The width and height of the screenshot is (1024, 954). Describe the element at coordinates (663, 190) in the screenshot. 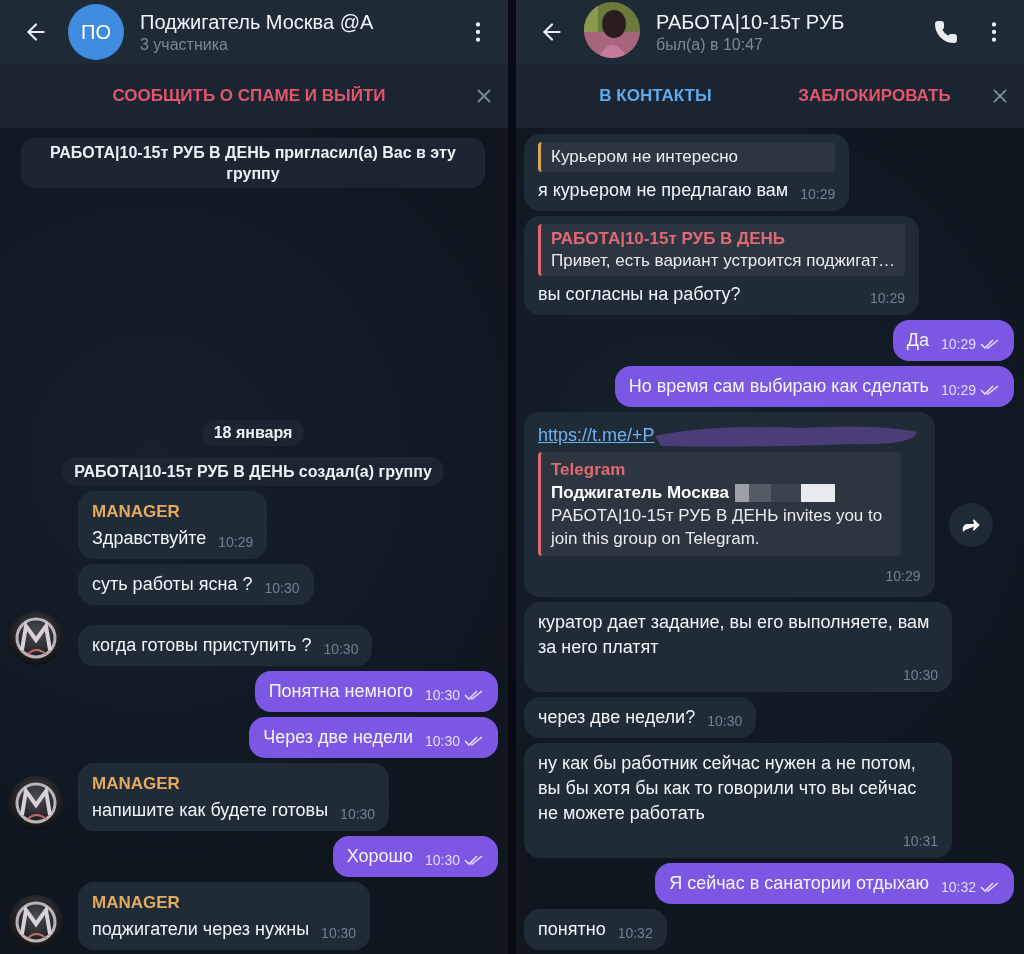

I see `message-text: я курьером не предлагаю вам` at that location.